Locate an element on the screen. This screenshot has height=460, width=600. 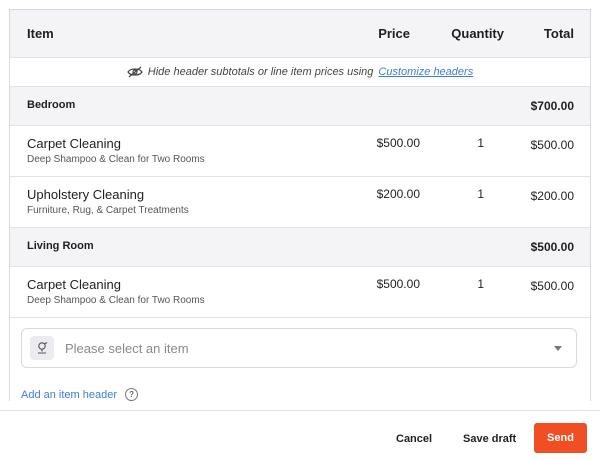
add-item-header-link: Add an item header is located at coordinates (69, 395).